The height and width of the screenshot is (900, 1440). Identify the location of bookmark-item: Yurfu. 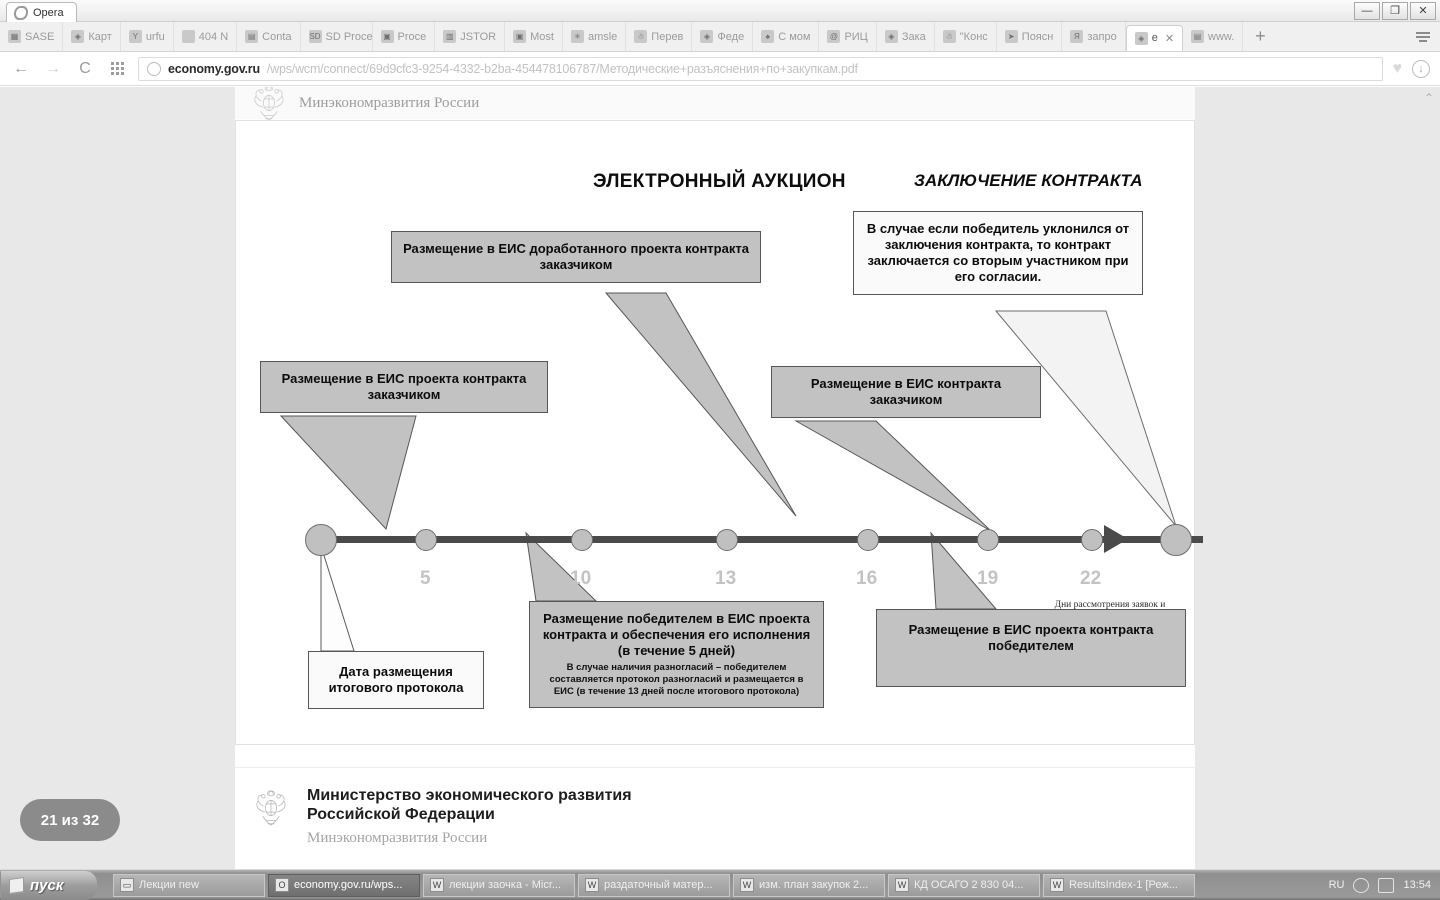
(147, 36).